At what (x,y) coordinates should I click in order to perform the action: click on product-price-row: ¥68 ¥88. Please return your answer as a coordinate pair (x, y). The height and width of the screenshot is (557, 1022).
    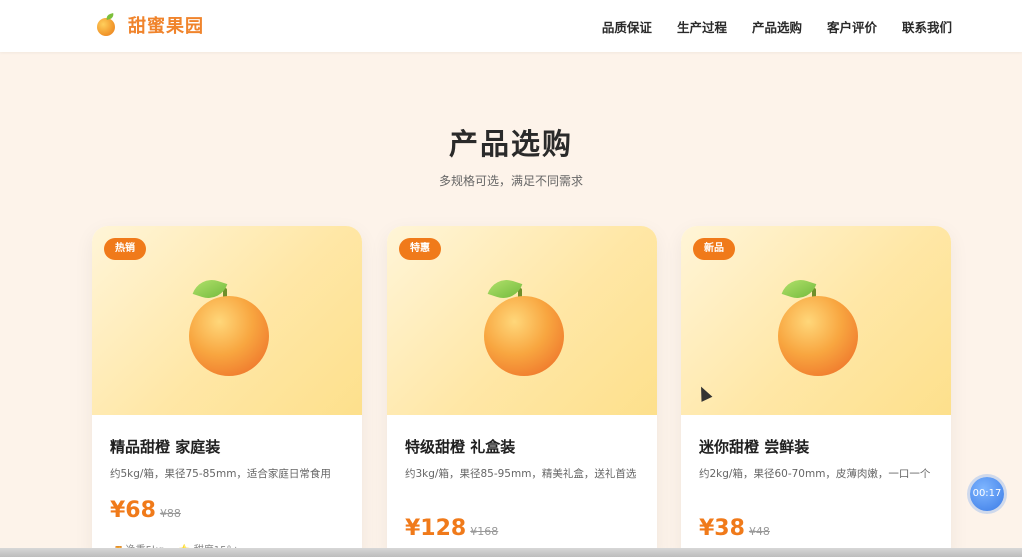
    Looking at the image, I should click on (145, 510).